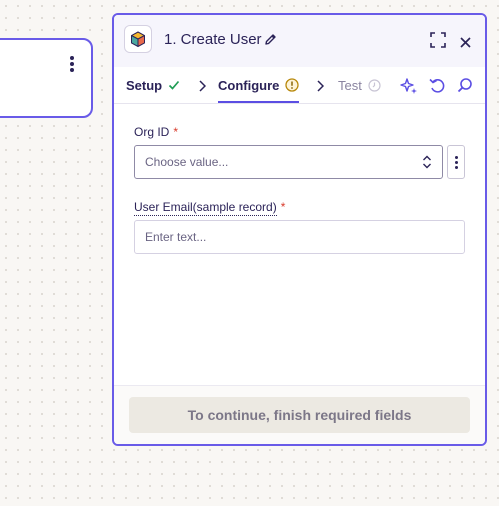 The height and width of the screenshot is (506, 499). Describe the element at coordinates (409, 88) in the screenshot. I see `sparkle-icon` at that location.